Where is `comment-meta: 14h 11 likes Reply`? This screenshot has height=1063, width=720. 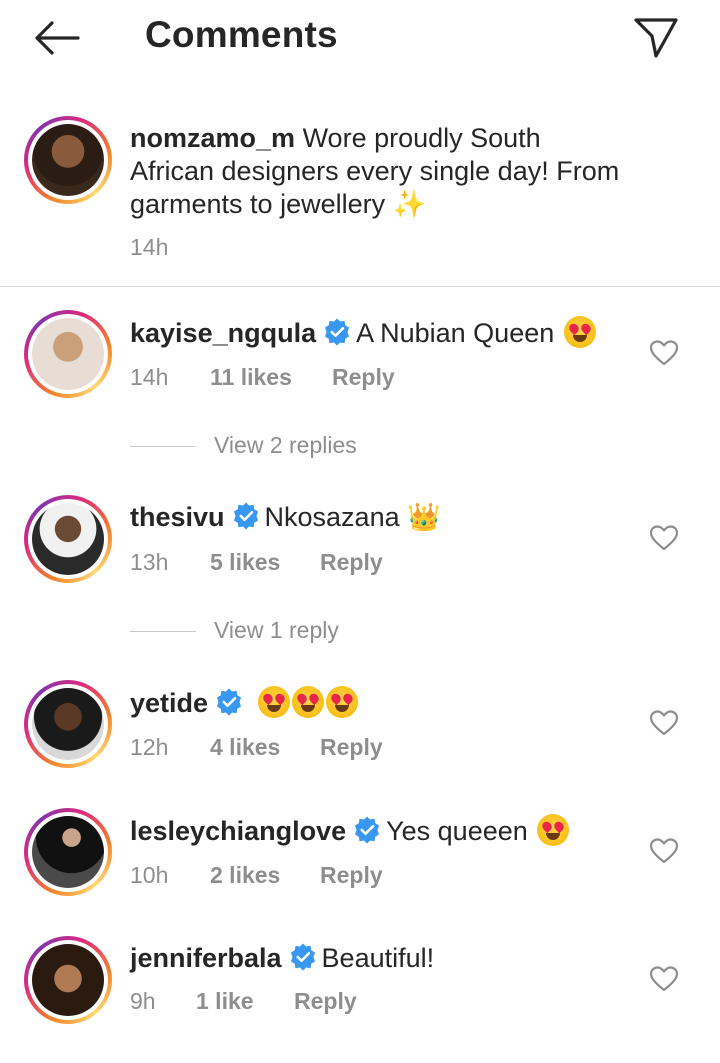
comment-meta: 14h 11 likes Reply is located at coordinates (262, 377).